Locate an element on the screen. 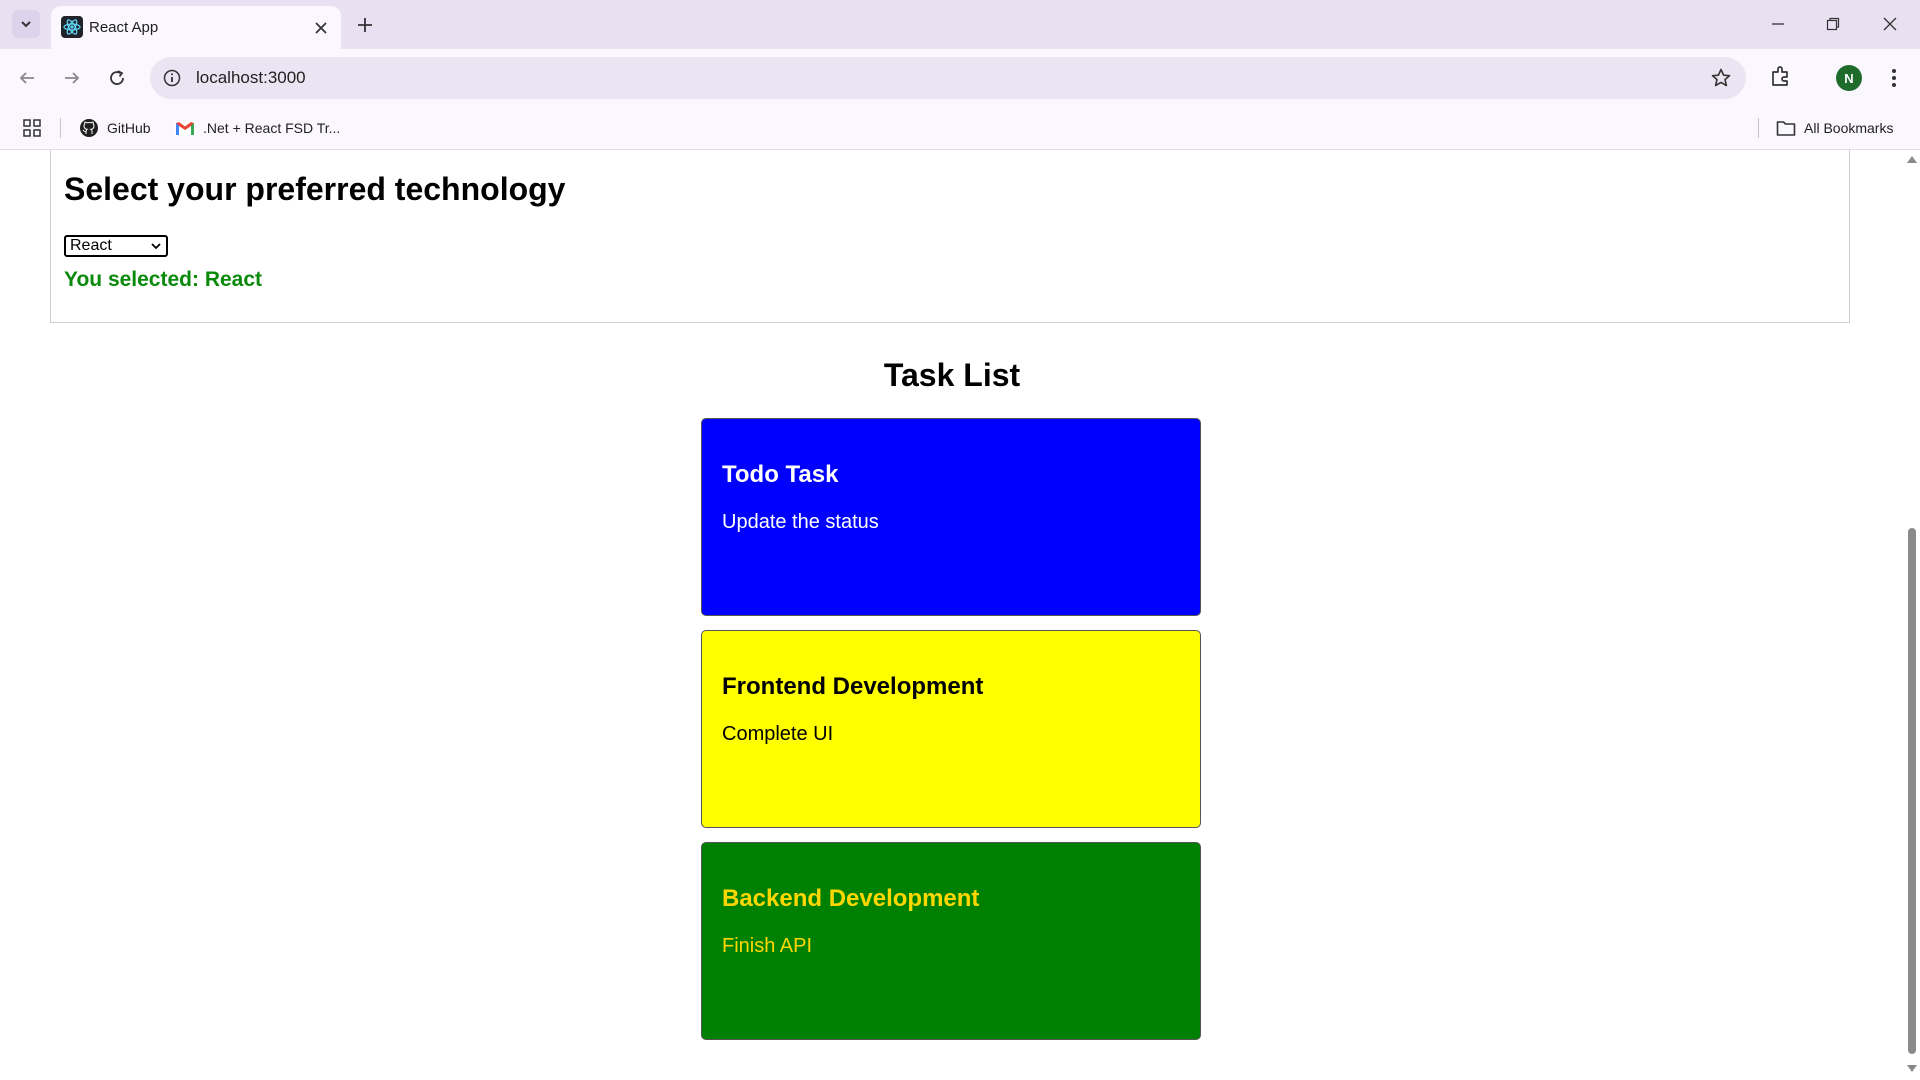 The width and height of the screenshot is (1920, 1080). address-bar: localhost:3000 is located at coordinates (948, 78).